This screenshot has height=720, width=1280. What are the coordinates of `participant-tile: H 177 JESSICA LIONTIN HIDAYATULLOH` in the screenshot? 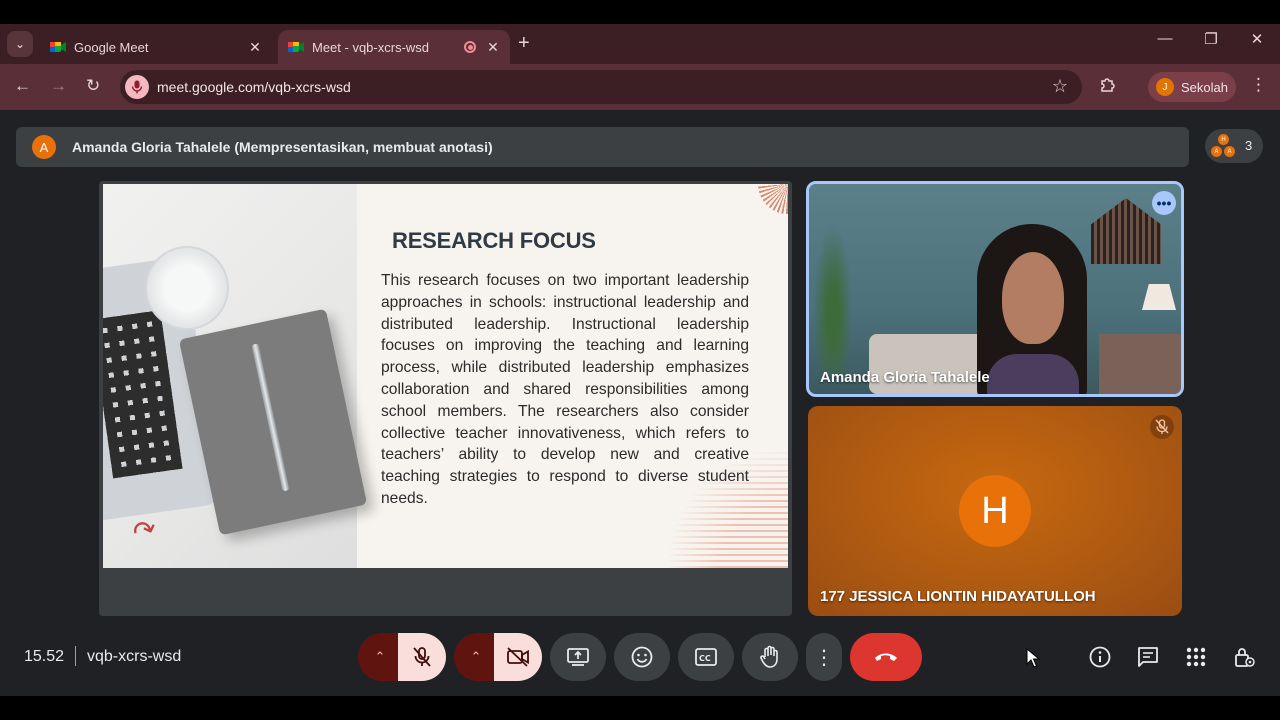 It's located at (995, 511).